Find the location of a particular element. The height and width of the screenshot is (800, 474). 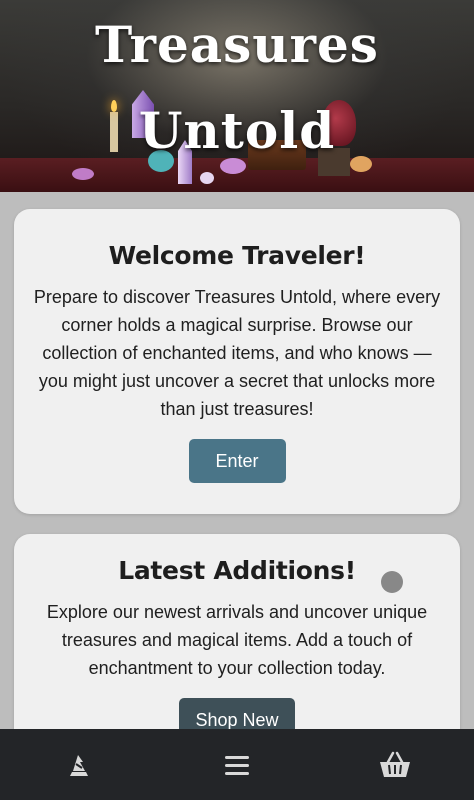

basket-icon is located at coordinates (395, 765).